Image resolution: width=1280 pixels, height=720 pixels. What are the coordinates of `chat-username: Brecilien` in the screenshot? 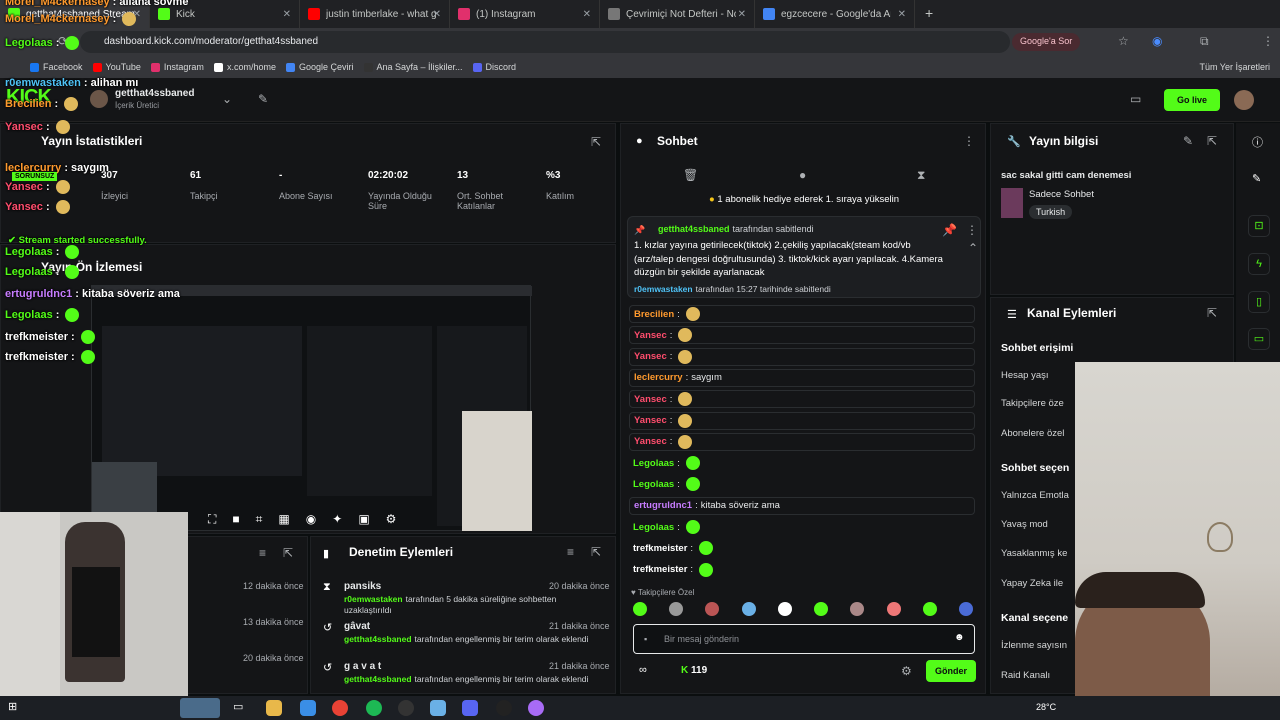 It's located at (654, 314).